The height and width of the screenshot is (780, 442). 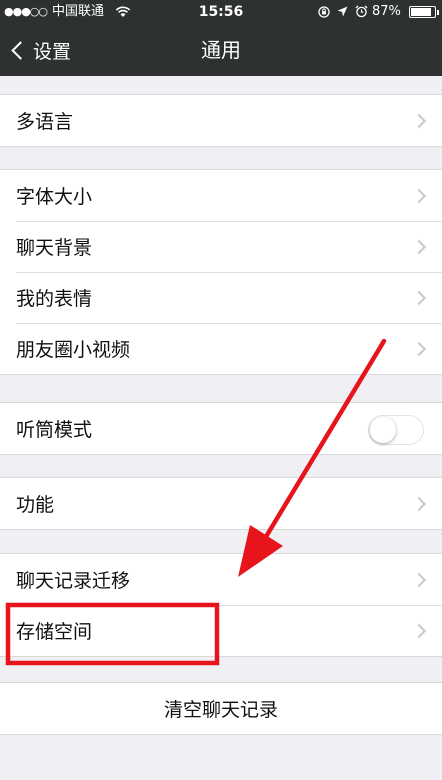 I want to click on row-chat-background: 聊天背景, so click(x=221, y=246).